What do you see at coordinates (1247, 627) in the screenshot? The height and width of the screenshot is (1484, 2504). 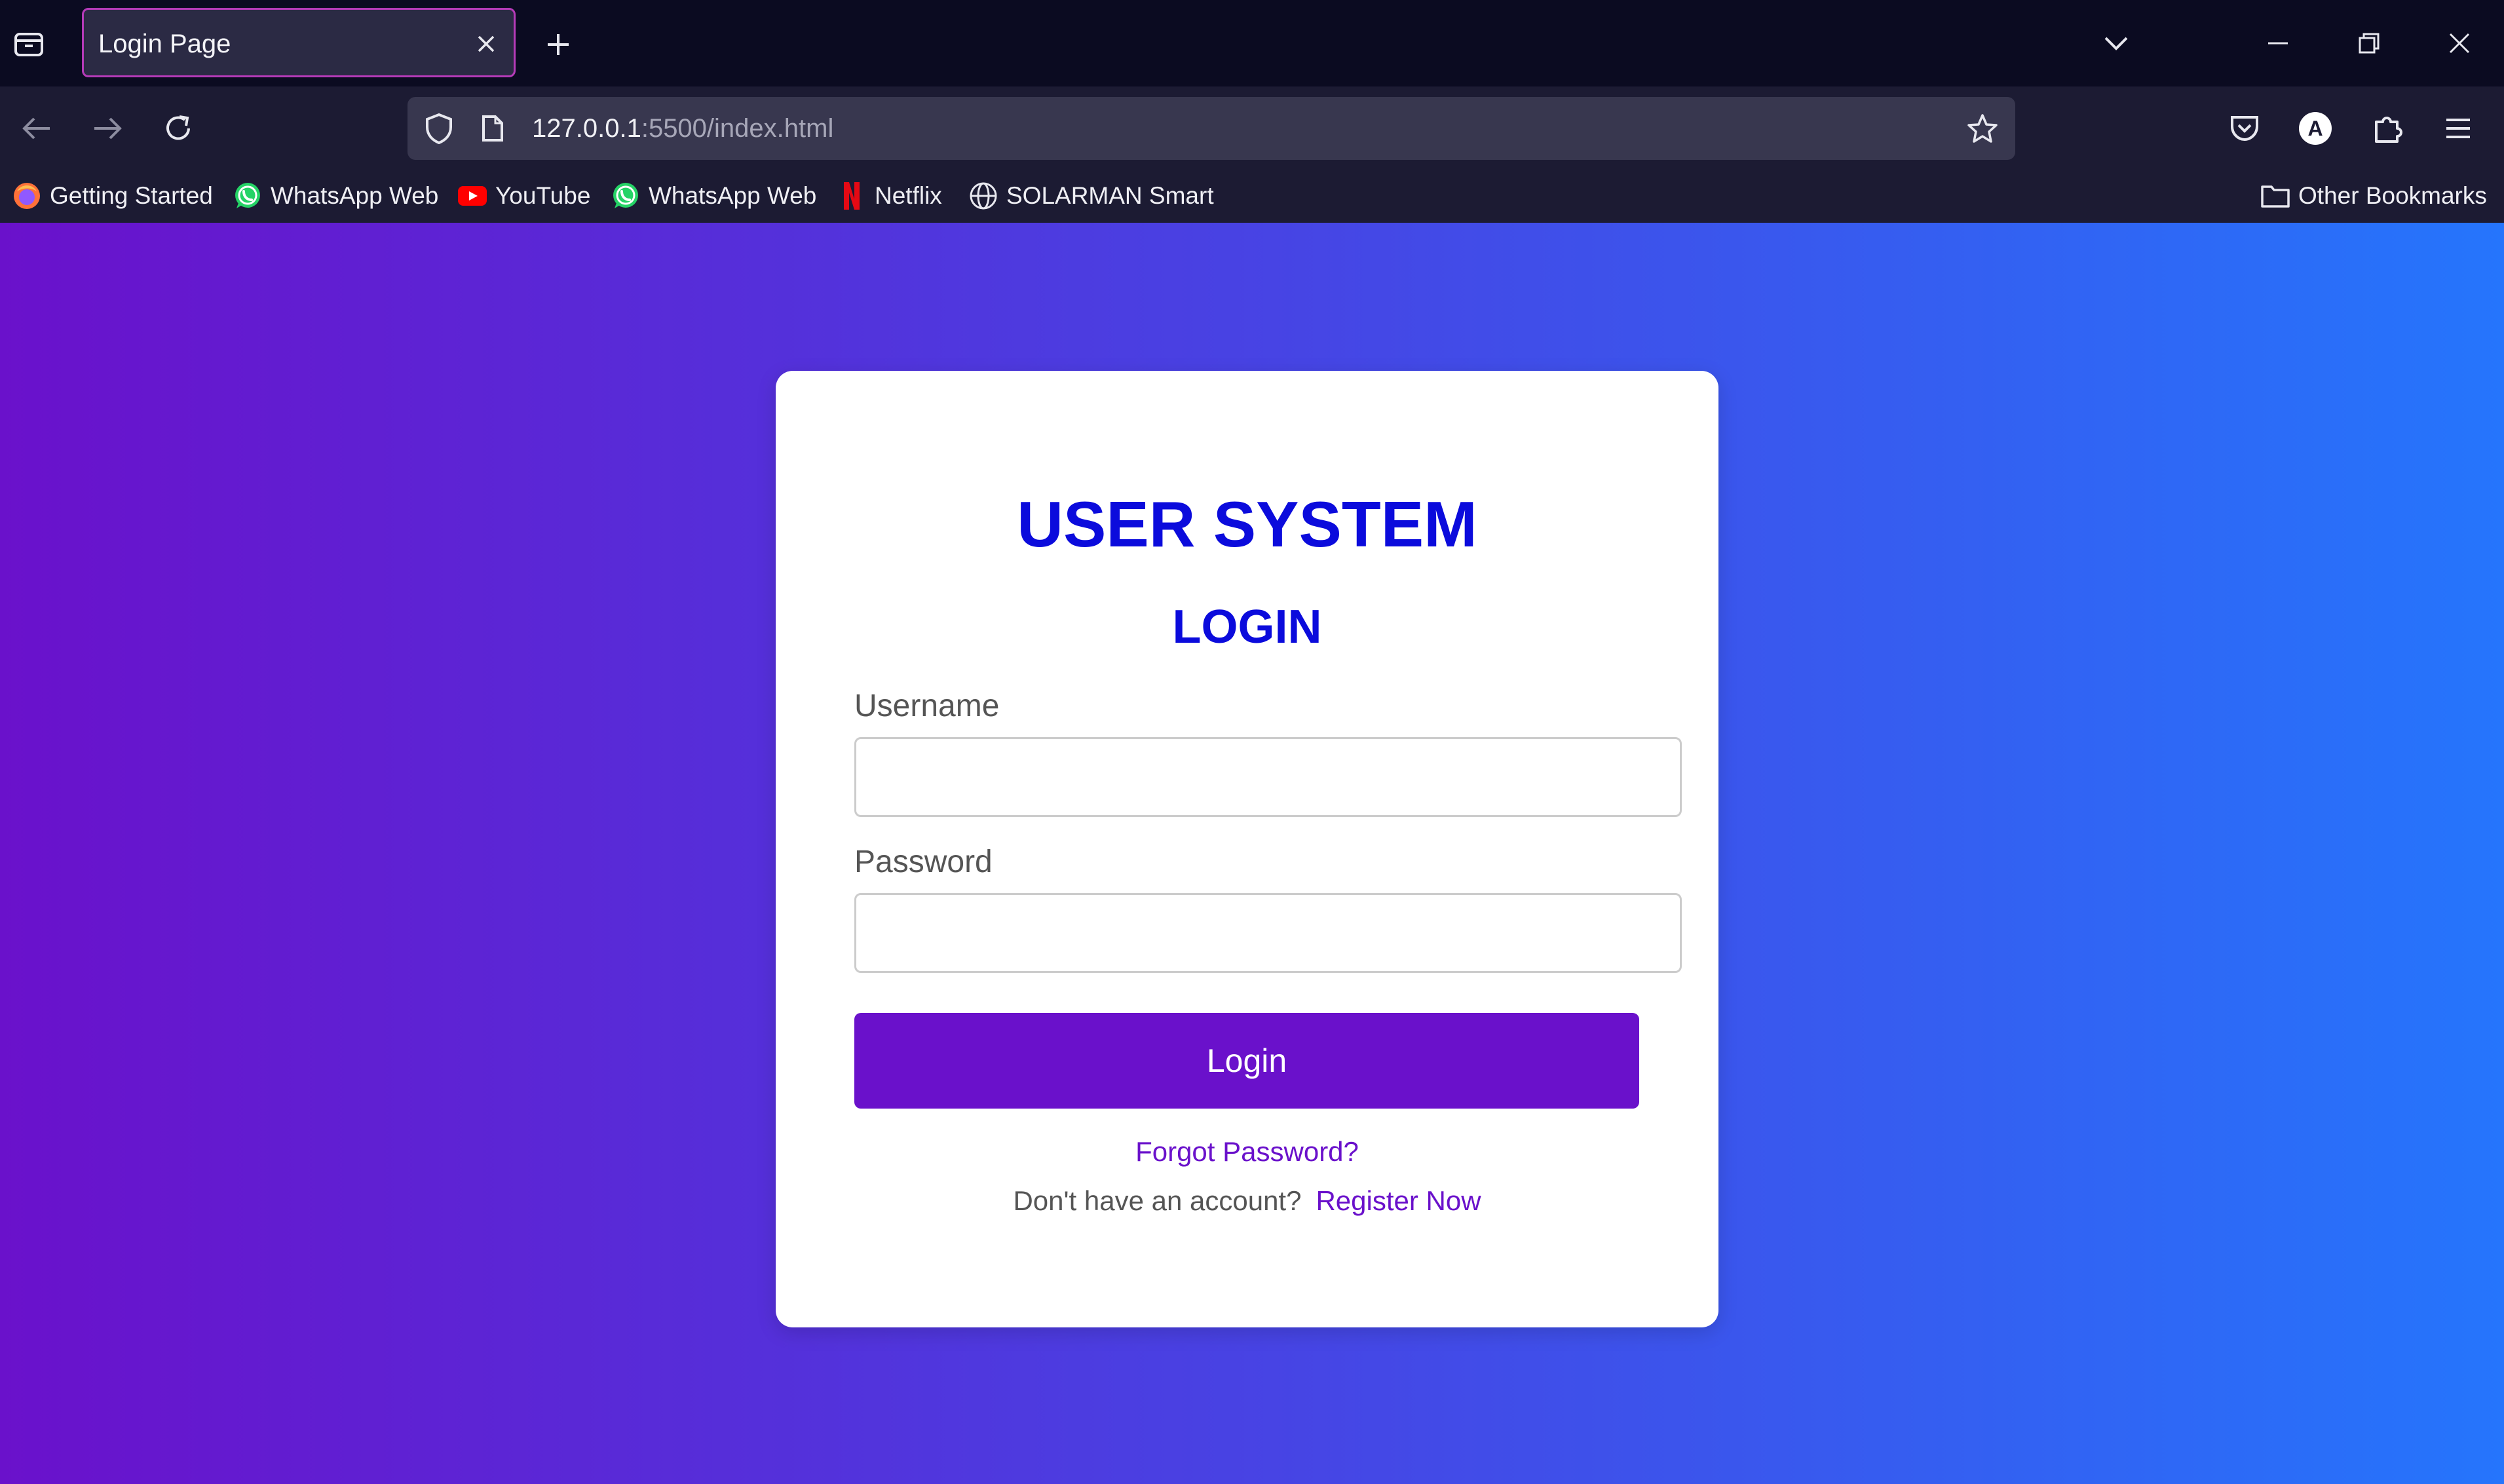 I see `login-heading: LOGIN` at bounding box center [1247, 627].